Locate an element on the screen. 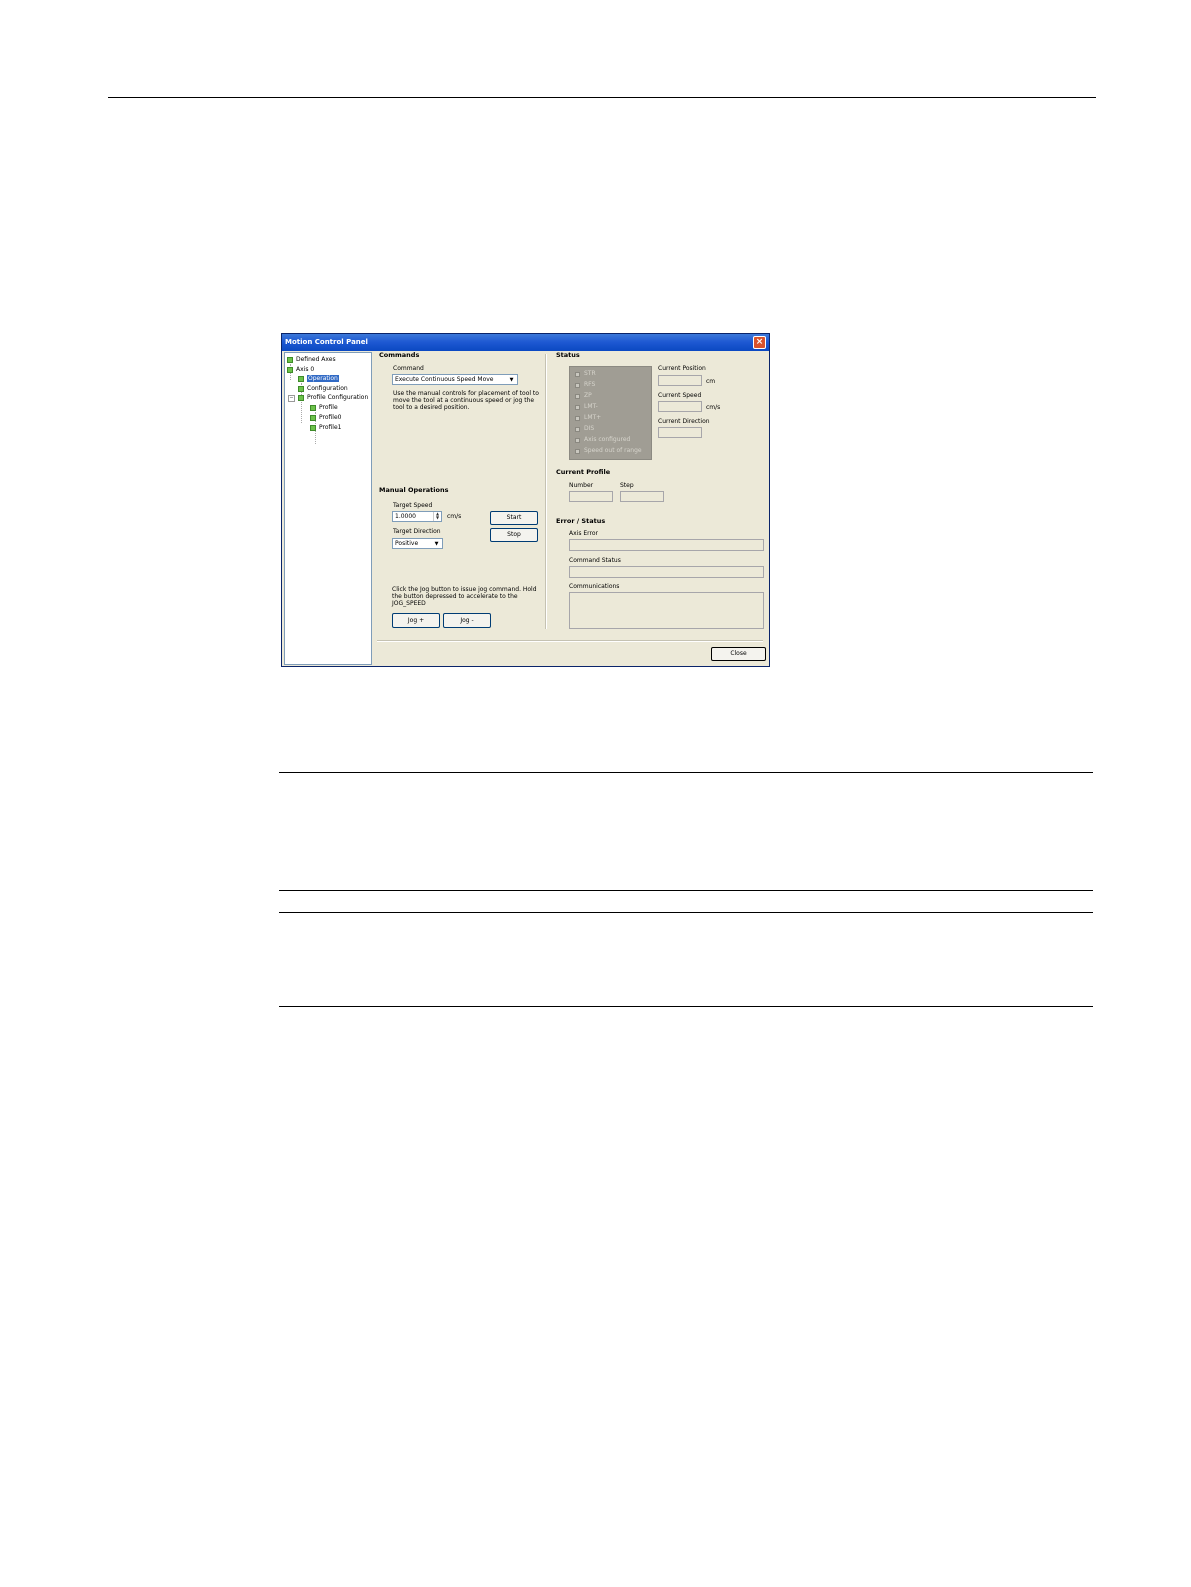 The image size is (1191, 1587). top-rule is located at coordinates (602, 97).